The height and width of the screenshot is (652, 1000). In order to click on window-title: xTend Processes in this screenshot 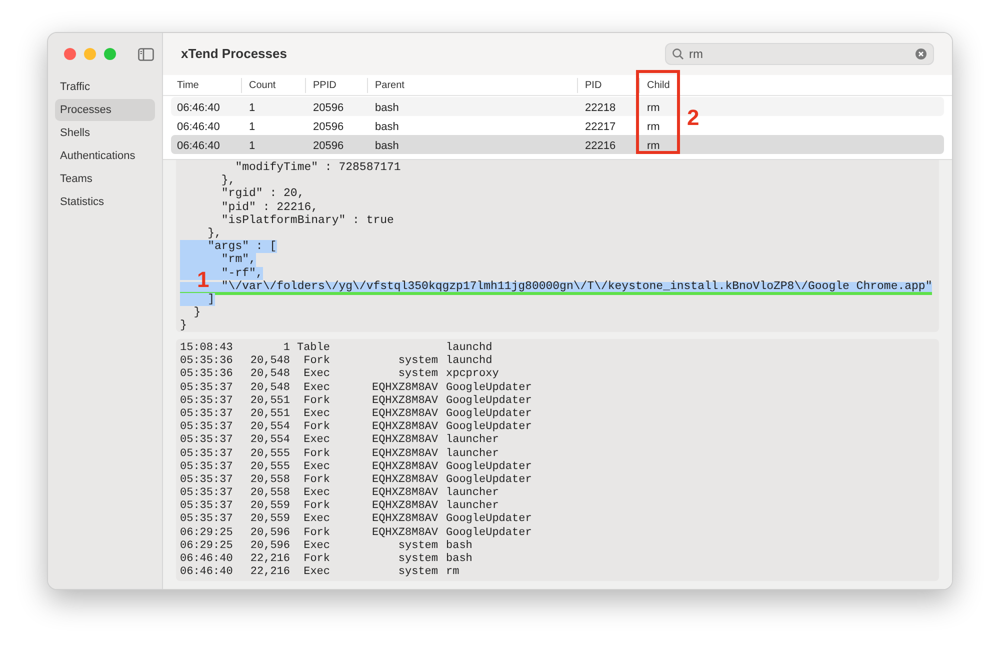, I will do `click(234, 54)`.